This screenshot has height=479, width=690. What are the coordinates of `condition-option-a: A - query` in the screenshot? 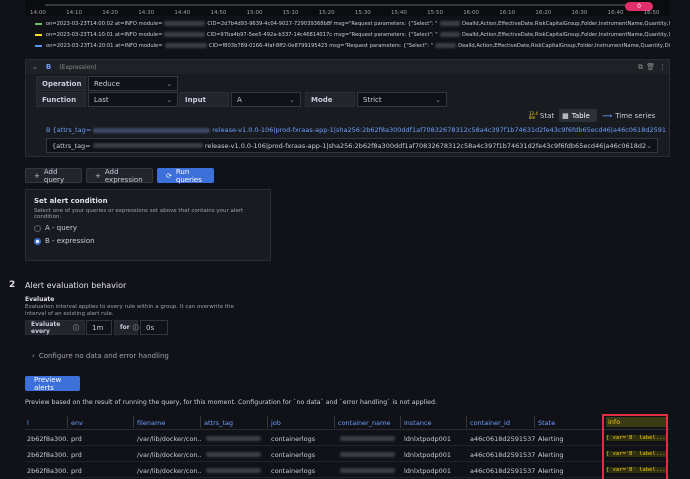 It's located at (55, 228).